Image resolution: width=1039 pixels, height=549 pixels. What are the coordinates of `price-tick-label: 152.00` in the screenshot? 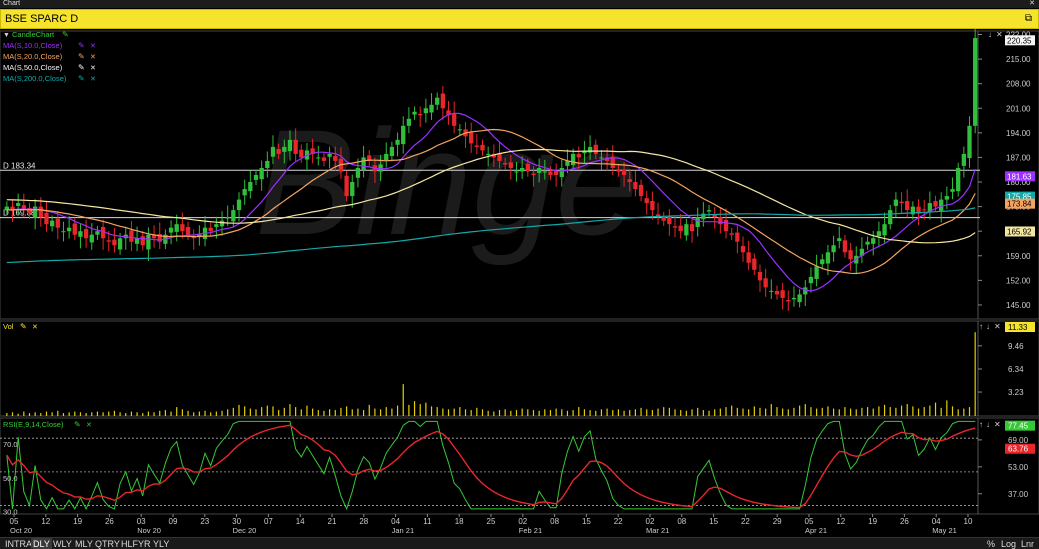 It's located at (1018, 280).